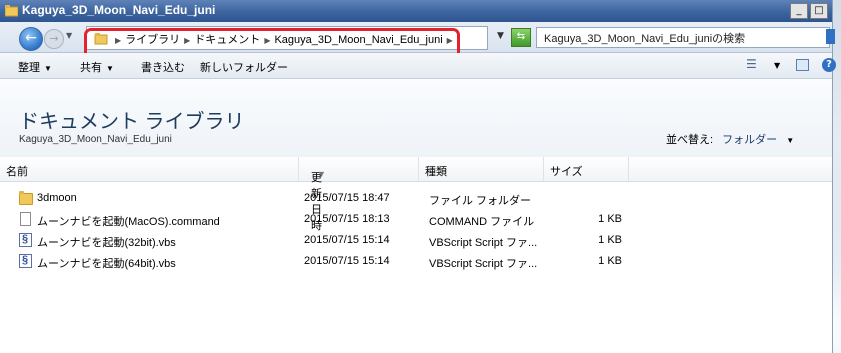  What do you see at coordinates (25, 219) in the screenshot?
I see `file-icon` at bounding box center [25, 219].